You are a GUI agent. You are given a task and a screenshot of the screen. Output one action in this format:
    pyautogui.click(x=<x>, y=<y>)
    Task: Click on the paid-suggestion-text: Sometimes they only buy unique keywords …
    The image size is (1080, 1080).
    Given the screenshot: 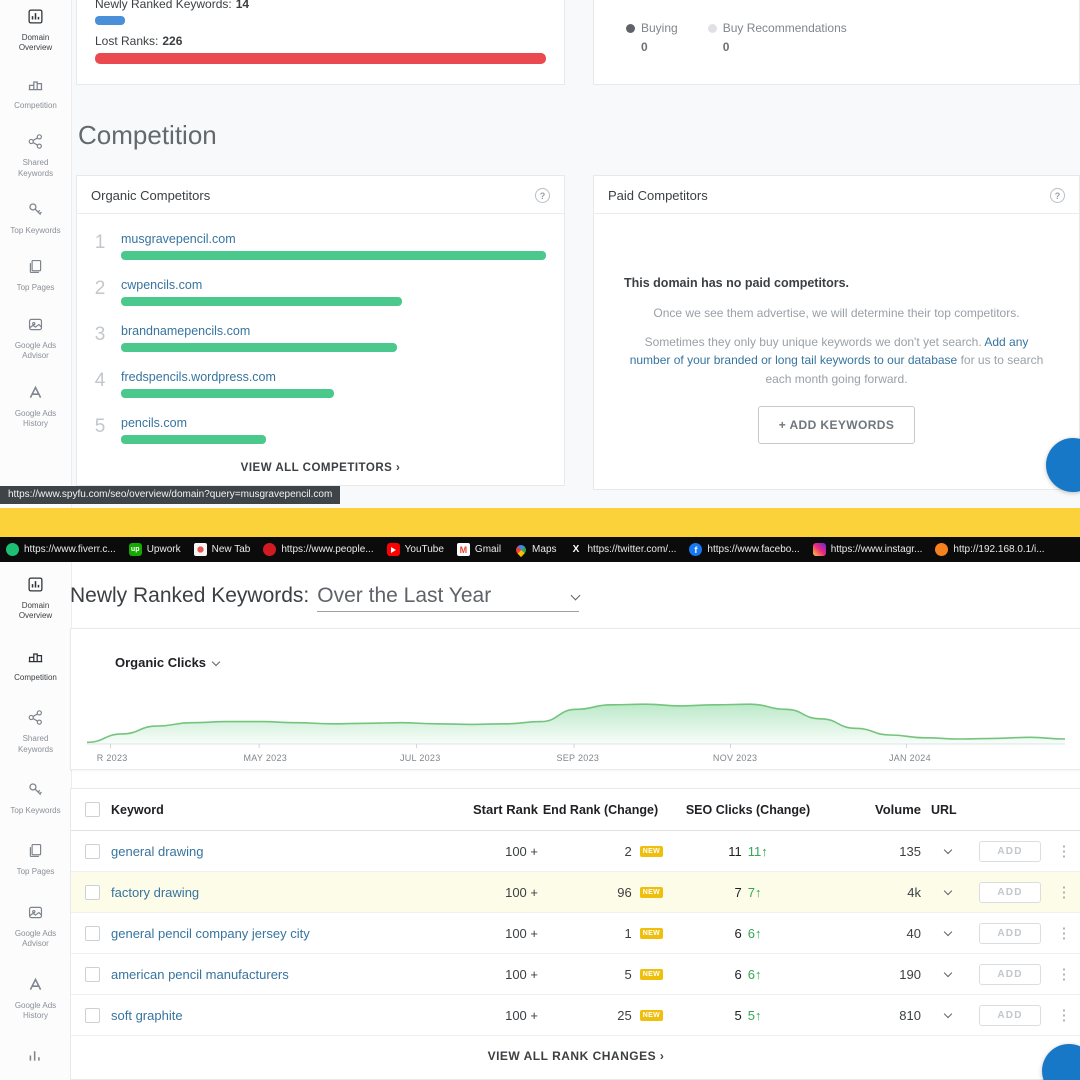 What is the action you would take?
    pyautogui.click(x=836, y=360)
    